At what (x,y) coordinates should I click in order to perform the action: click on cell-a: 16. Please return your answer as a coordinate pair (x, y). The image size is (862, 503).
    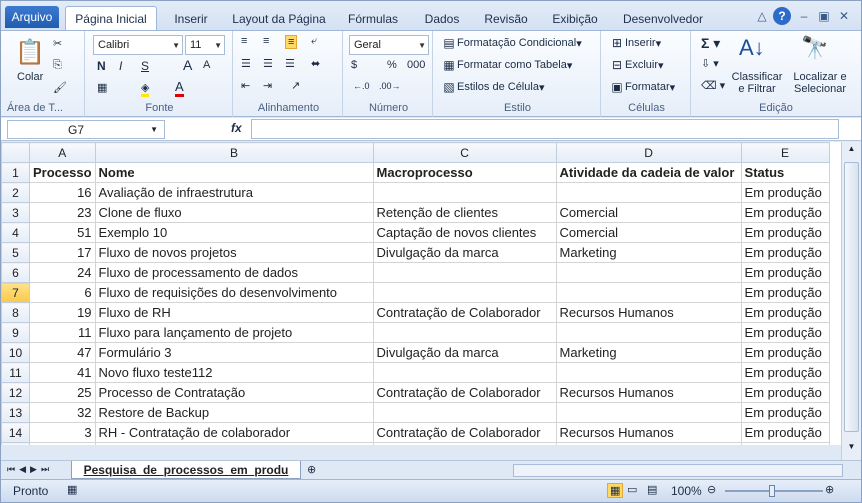
    Looking at the image, I should click on (62, 192).